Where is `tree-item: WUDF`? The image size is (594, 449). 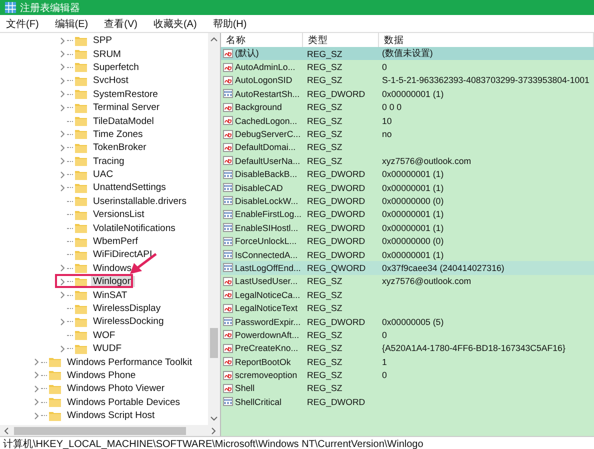
tree-item: WUDF is located at coordinates (107, 348).